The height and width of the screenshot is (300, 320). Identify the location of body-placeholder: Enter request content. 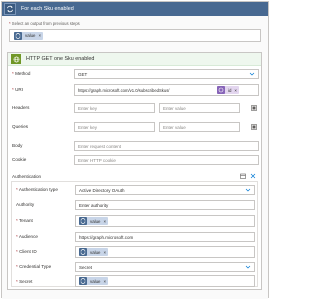
(100, 146).